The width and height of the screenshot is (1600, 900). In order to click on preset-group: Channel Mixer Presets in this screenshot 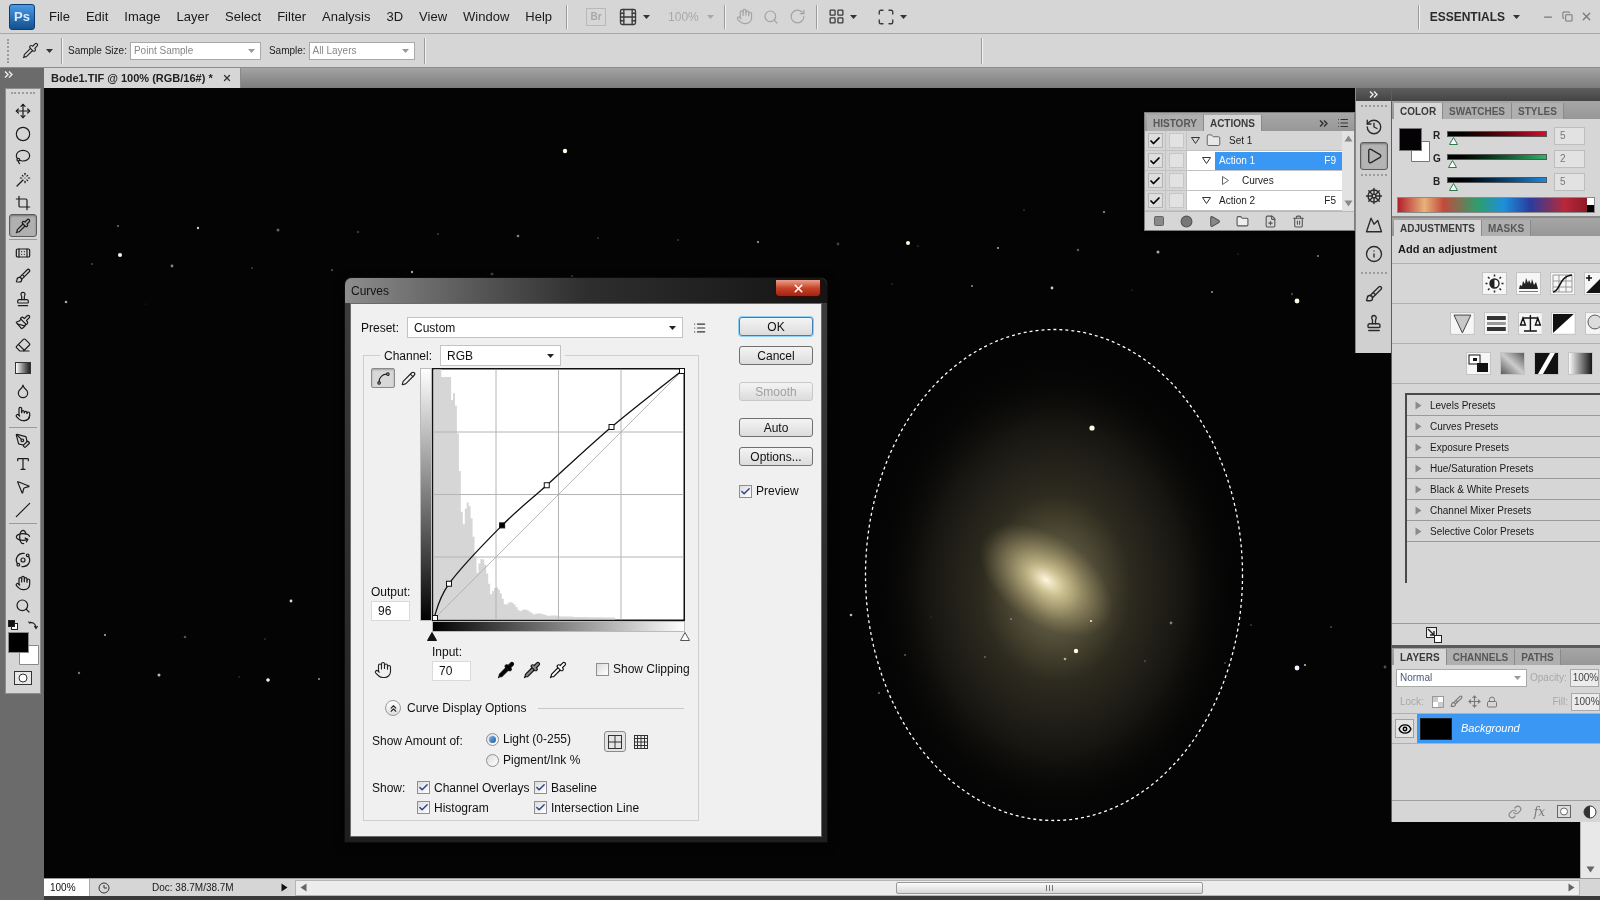, I will do `click(1503, 510)`.